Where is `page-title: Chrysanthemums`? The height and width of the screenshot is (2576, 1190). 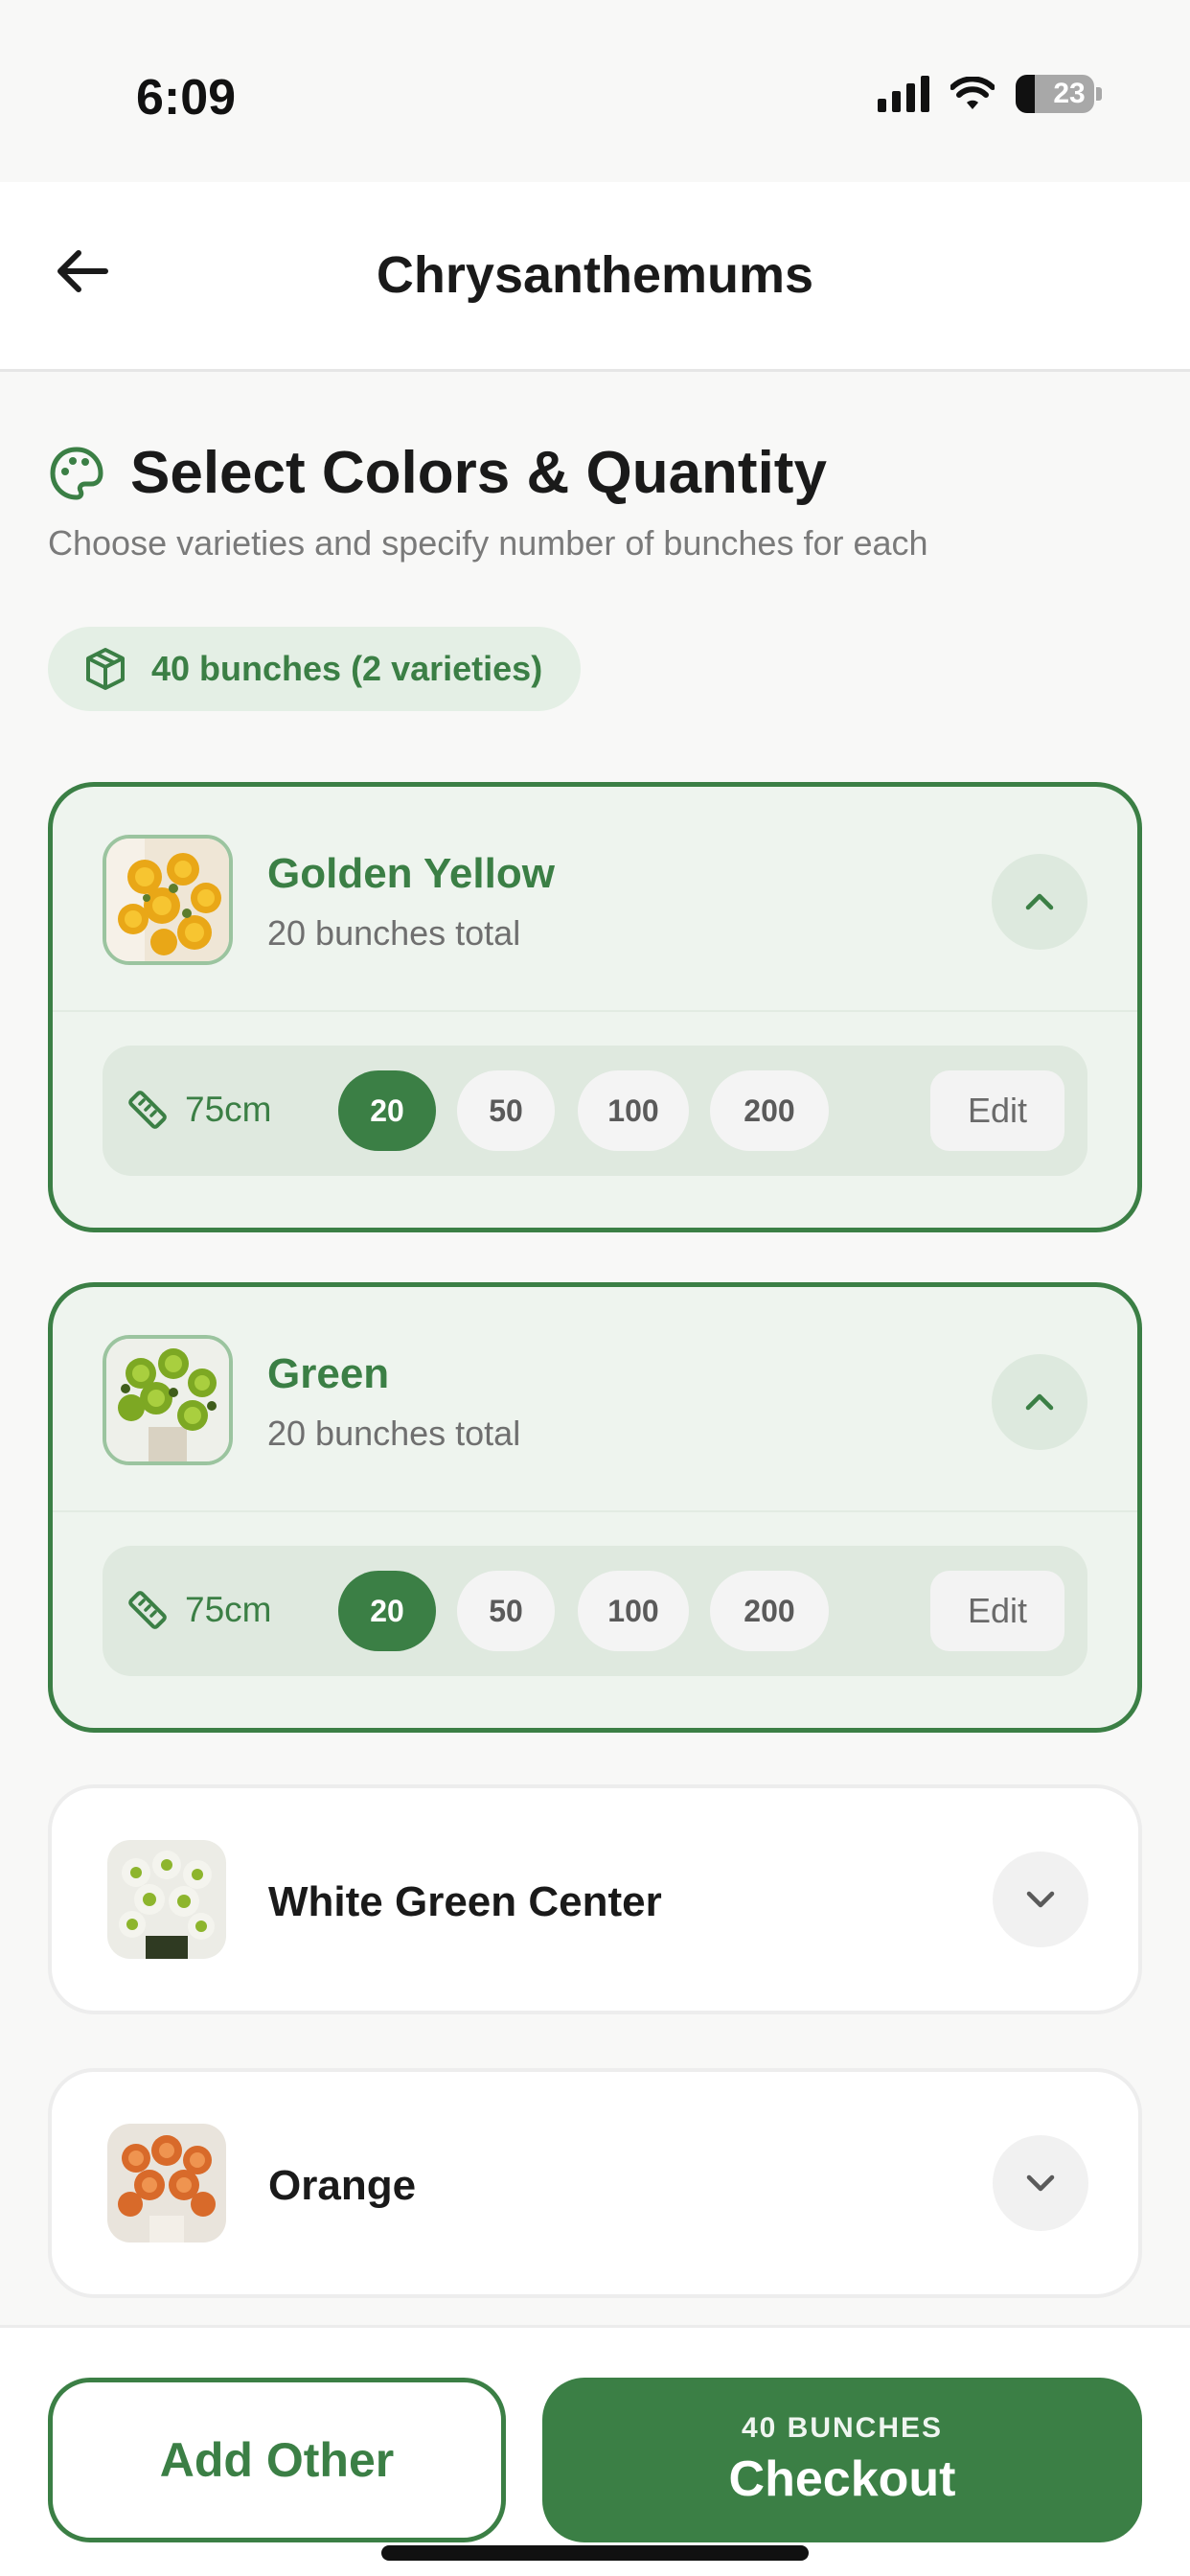
page-title: Chrysanthemums is located at coordinates (595, 275).